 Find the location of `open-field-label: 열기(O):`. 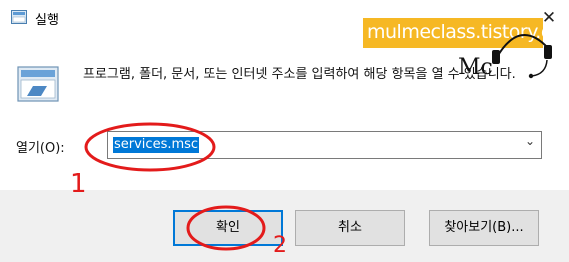

open-field-label: 열기(O): is located at coordinates (40, 148).